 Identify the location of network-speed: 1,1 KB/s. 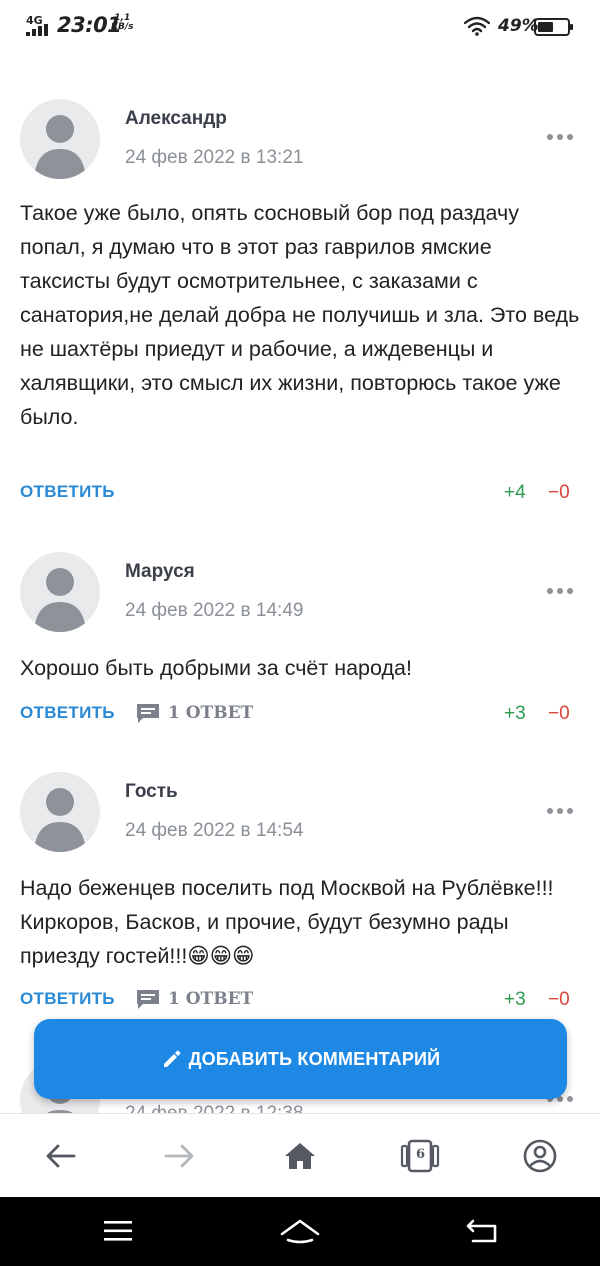
(122, 23).